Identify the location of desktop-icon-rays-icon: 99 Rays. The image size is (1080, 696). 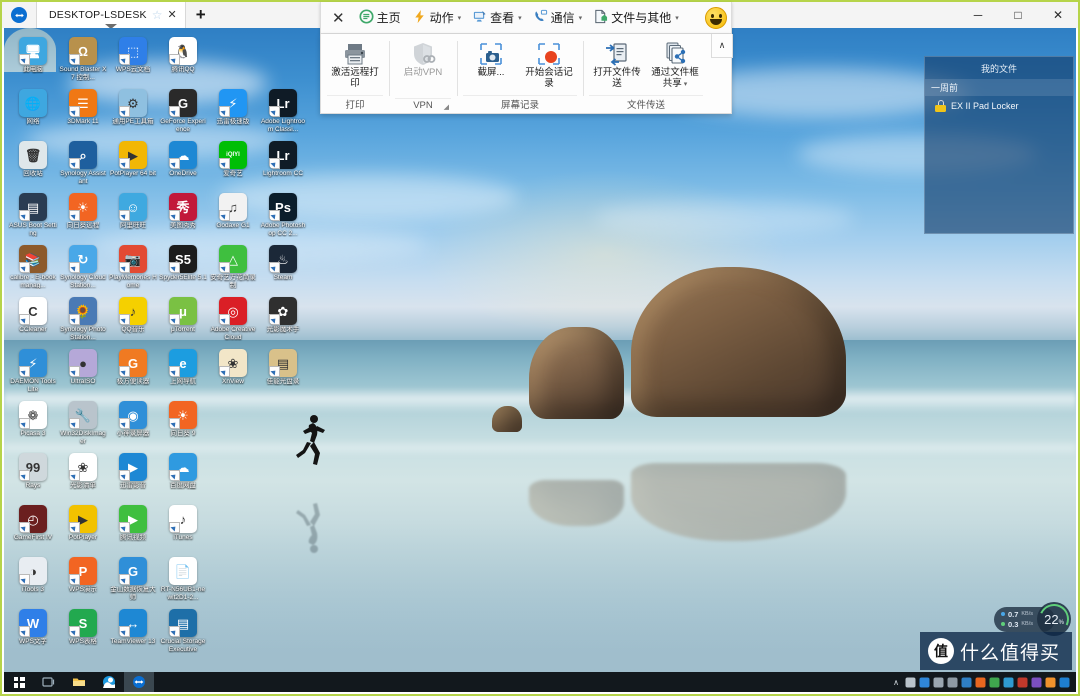
(33, 476).